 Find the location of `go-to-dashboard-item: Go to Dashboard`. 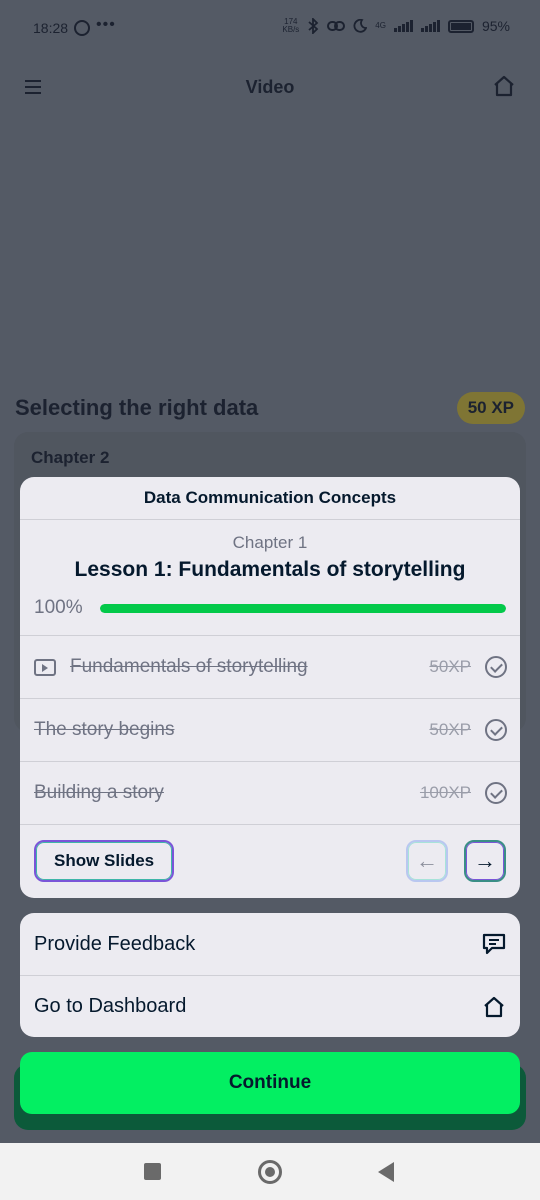

go-to-dashboard-item: Go to Dashboard is located at coordinates (270, 1006).